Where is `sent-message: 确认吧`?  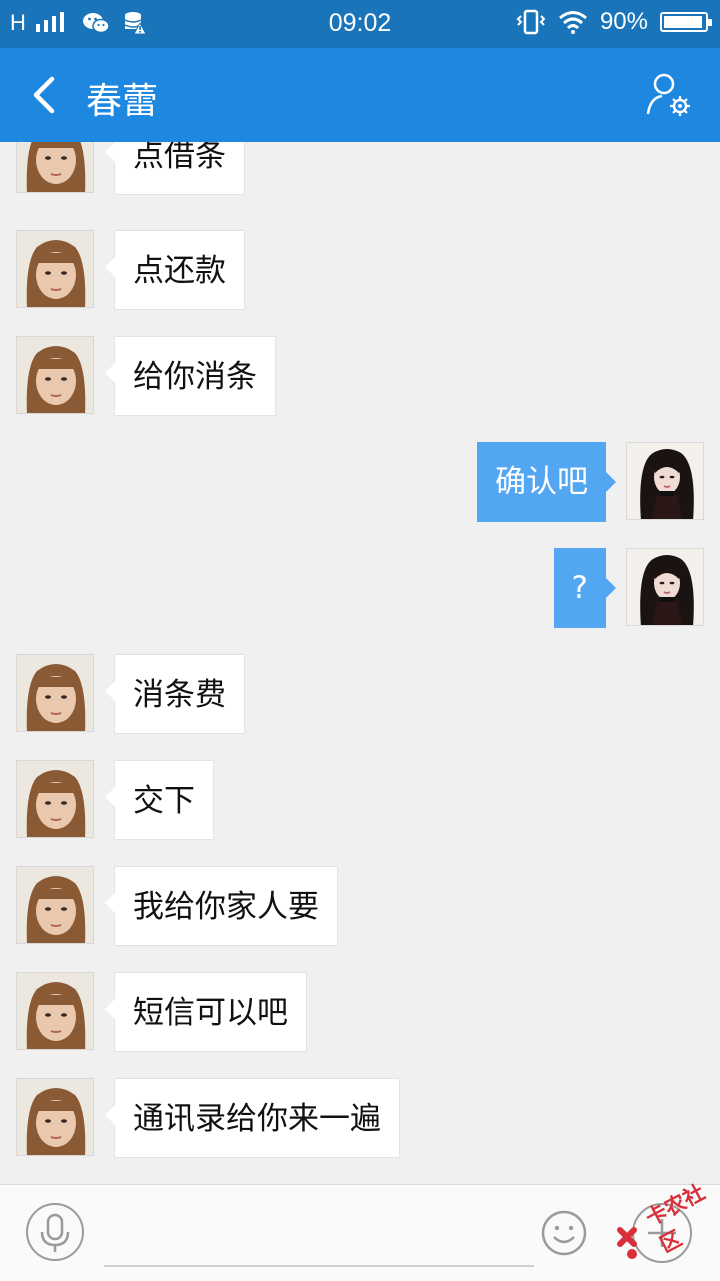 sent-message: 确认吧 is located at coordinates (360, 483).